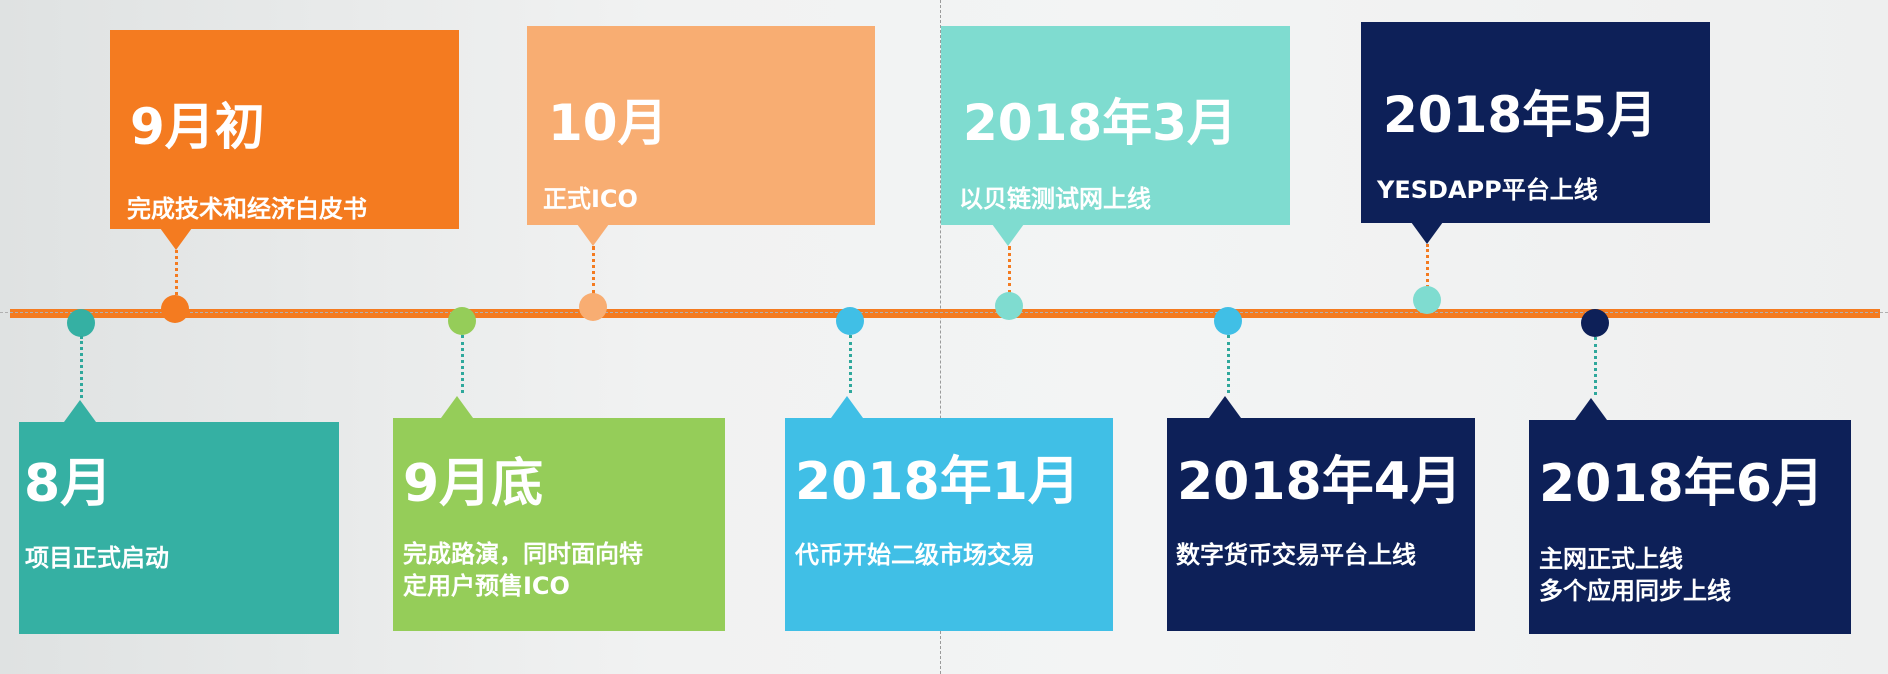  I want to click on milestone-date: 2018年1月, so click(937, 482).